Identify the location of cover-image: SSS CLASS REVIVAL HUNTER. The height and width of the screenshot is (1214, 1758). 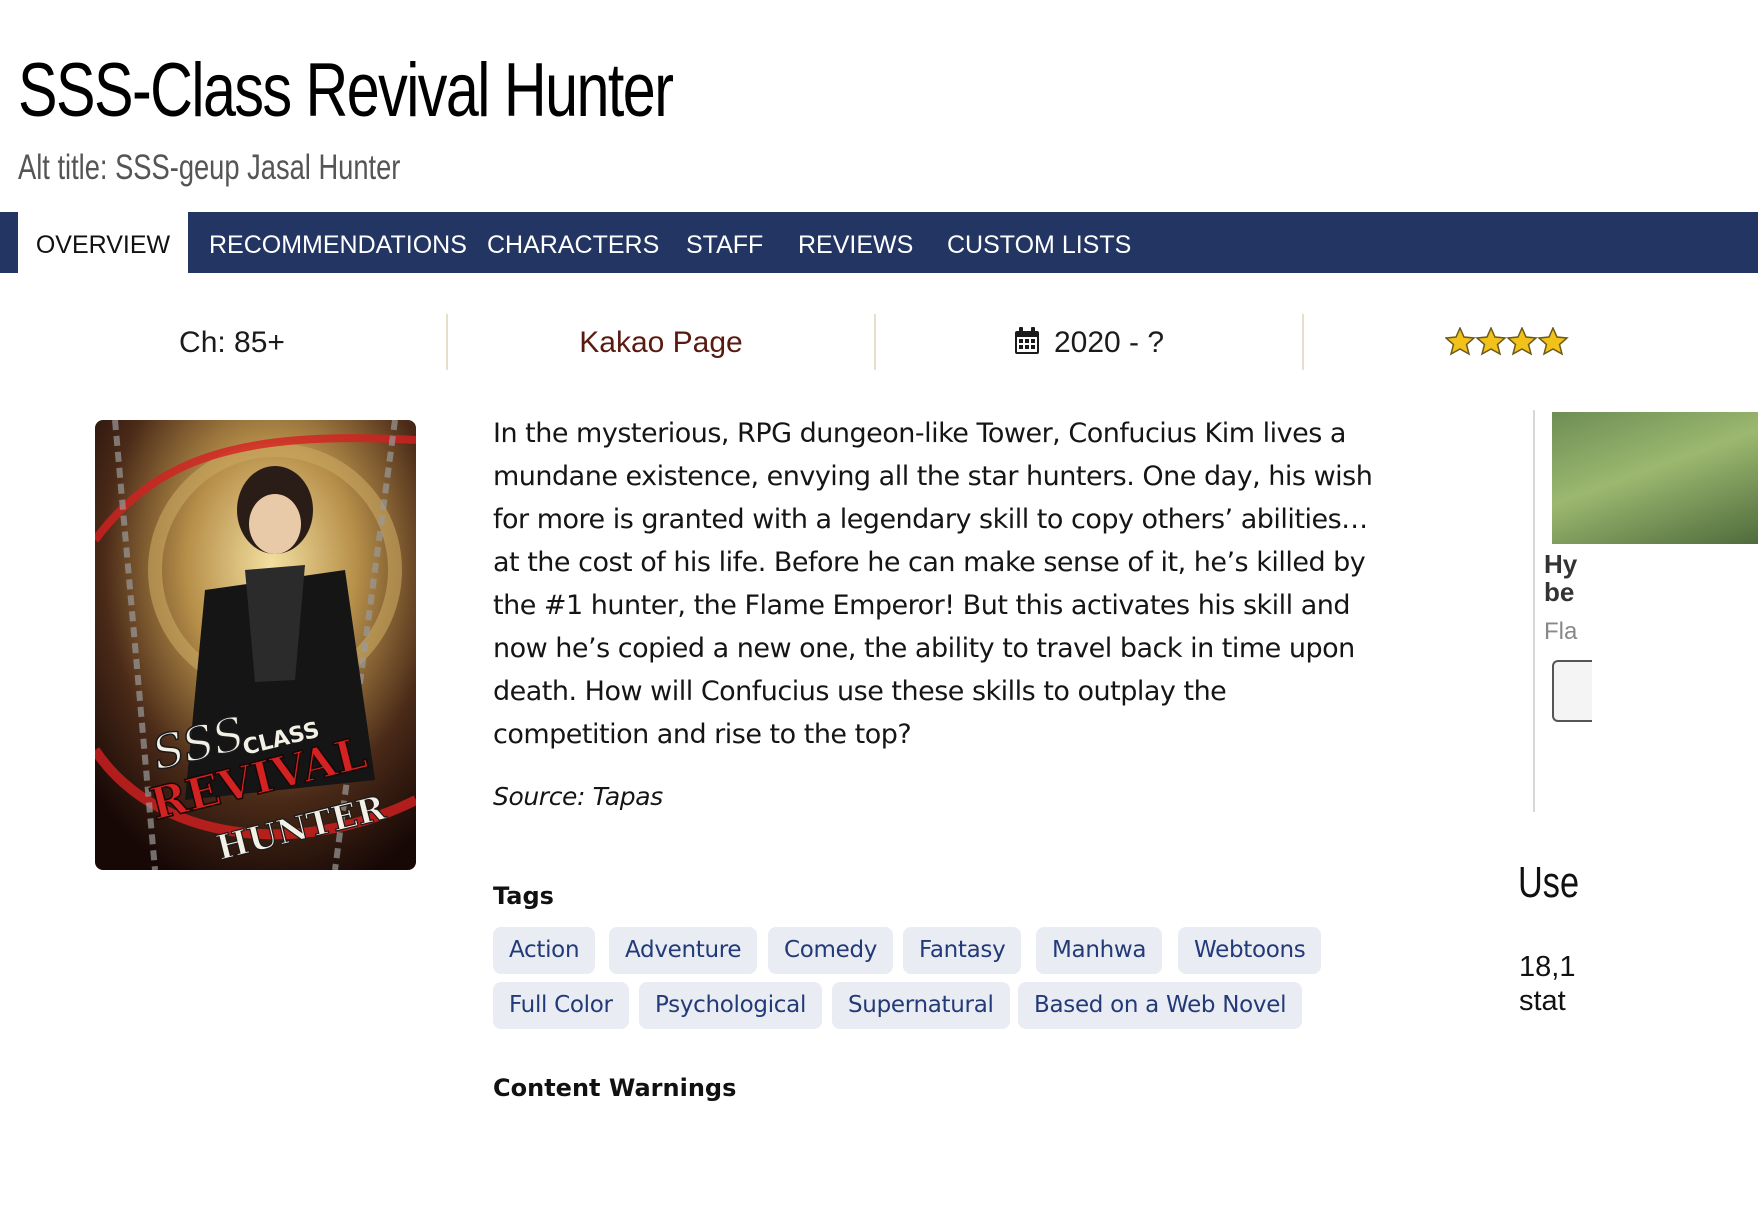
(255, 645).